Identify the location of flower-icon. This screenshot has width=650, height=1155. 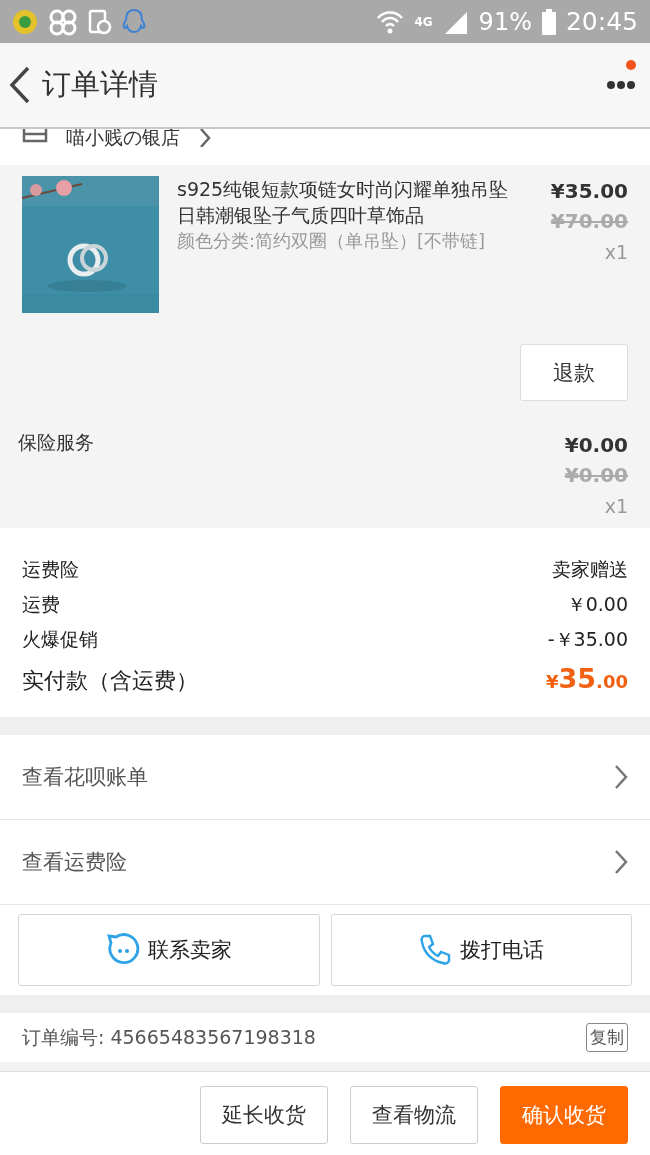
(63, 21).